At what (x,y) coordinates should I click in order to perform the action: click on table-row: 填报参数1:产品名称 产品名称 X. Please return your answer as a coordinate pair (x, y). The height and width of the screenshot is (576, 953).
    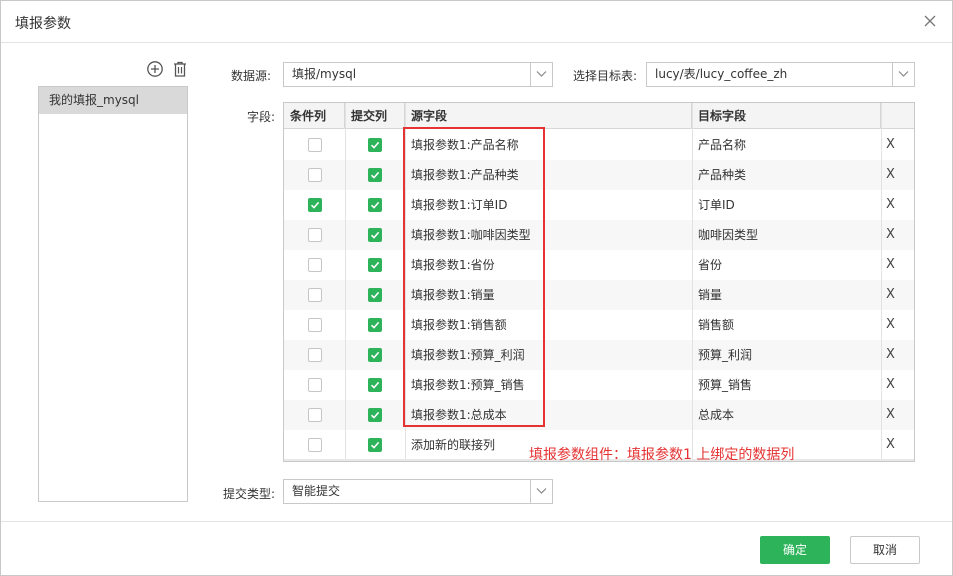
    Looking at the image, I should click on (599, 145).